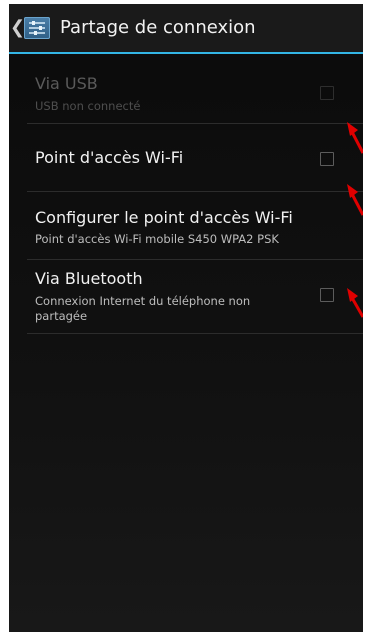 The height and width of the screenshot is (632, 369). What do you see at coordinates (17, 28) in the screenshot?
I see `back-caret-icon: ❮` at bounding box center [17, 28].